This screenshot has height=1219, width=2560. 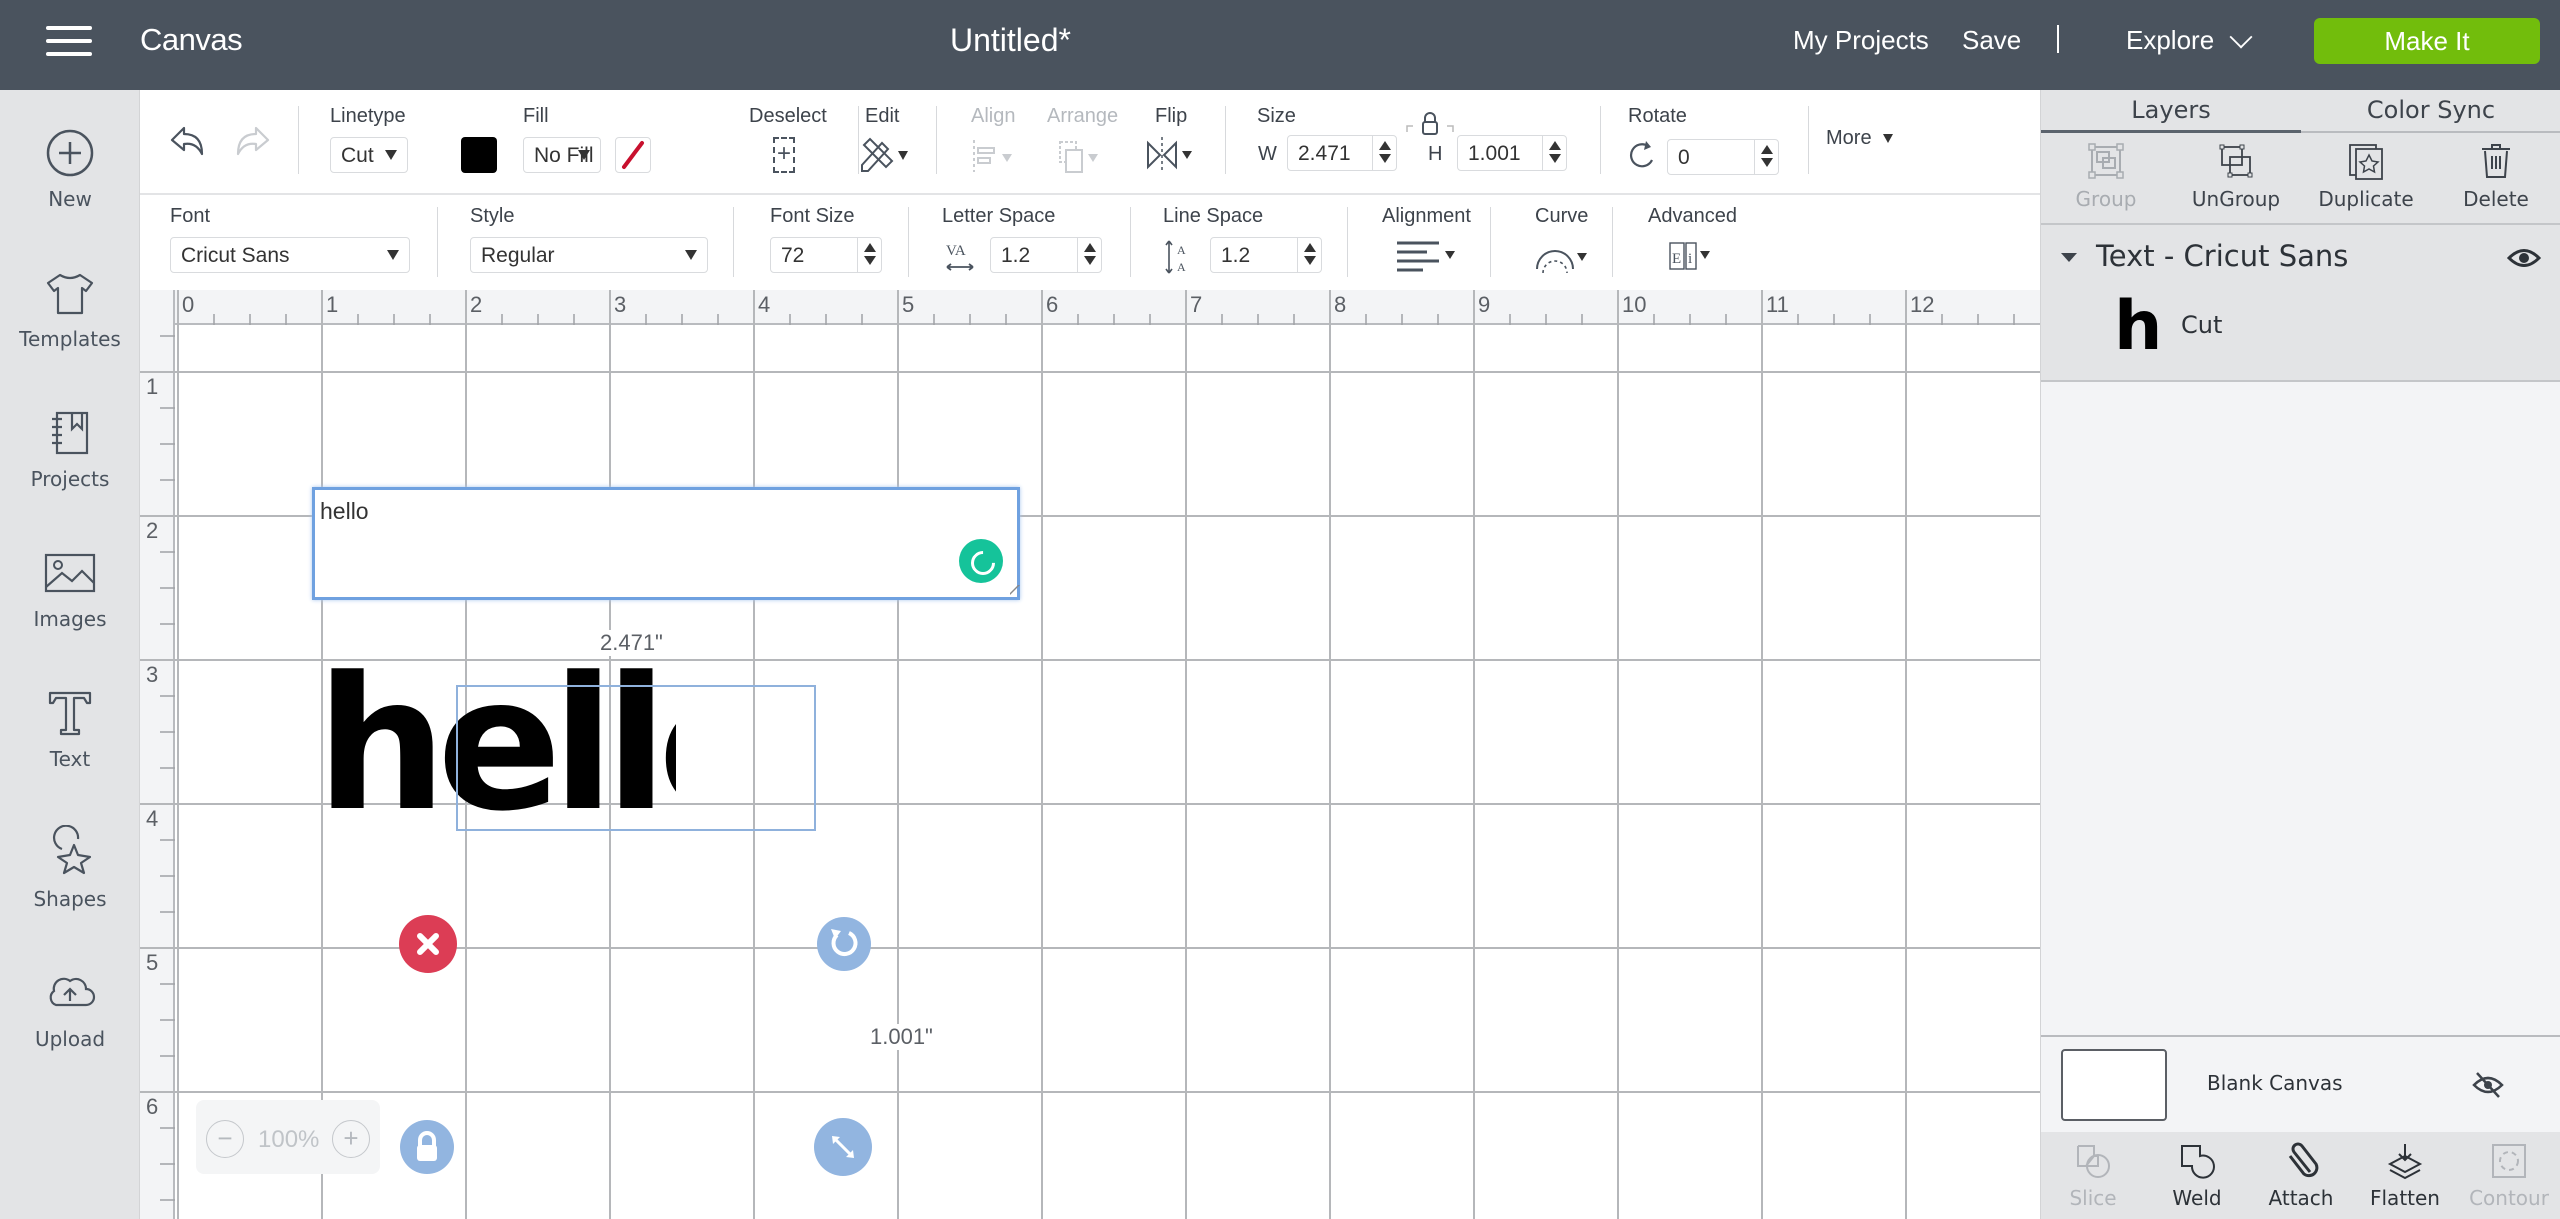 I want to click on letter-space-value: 1.2, so click(x=1016, y=255).